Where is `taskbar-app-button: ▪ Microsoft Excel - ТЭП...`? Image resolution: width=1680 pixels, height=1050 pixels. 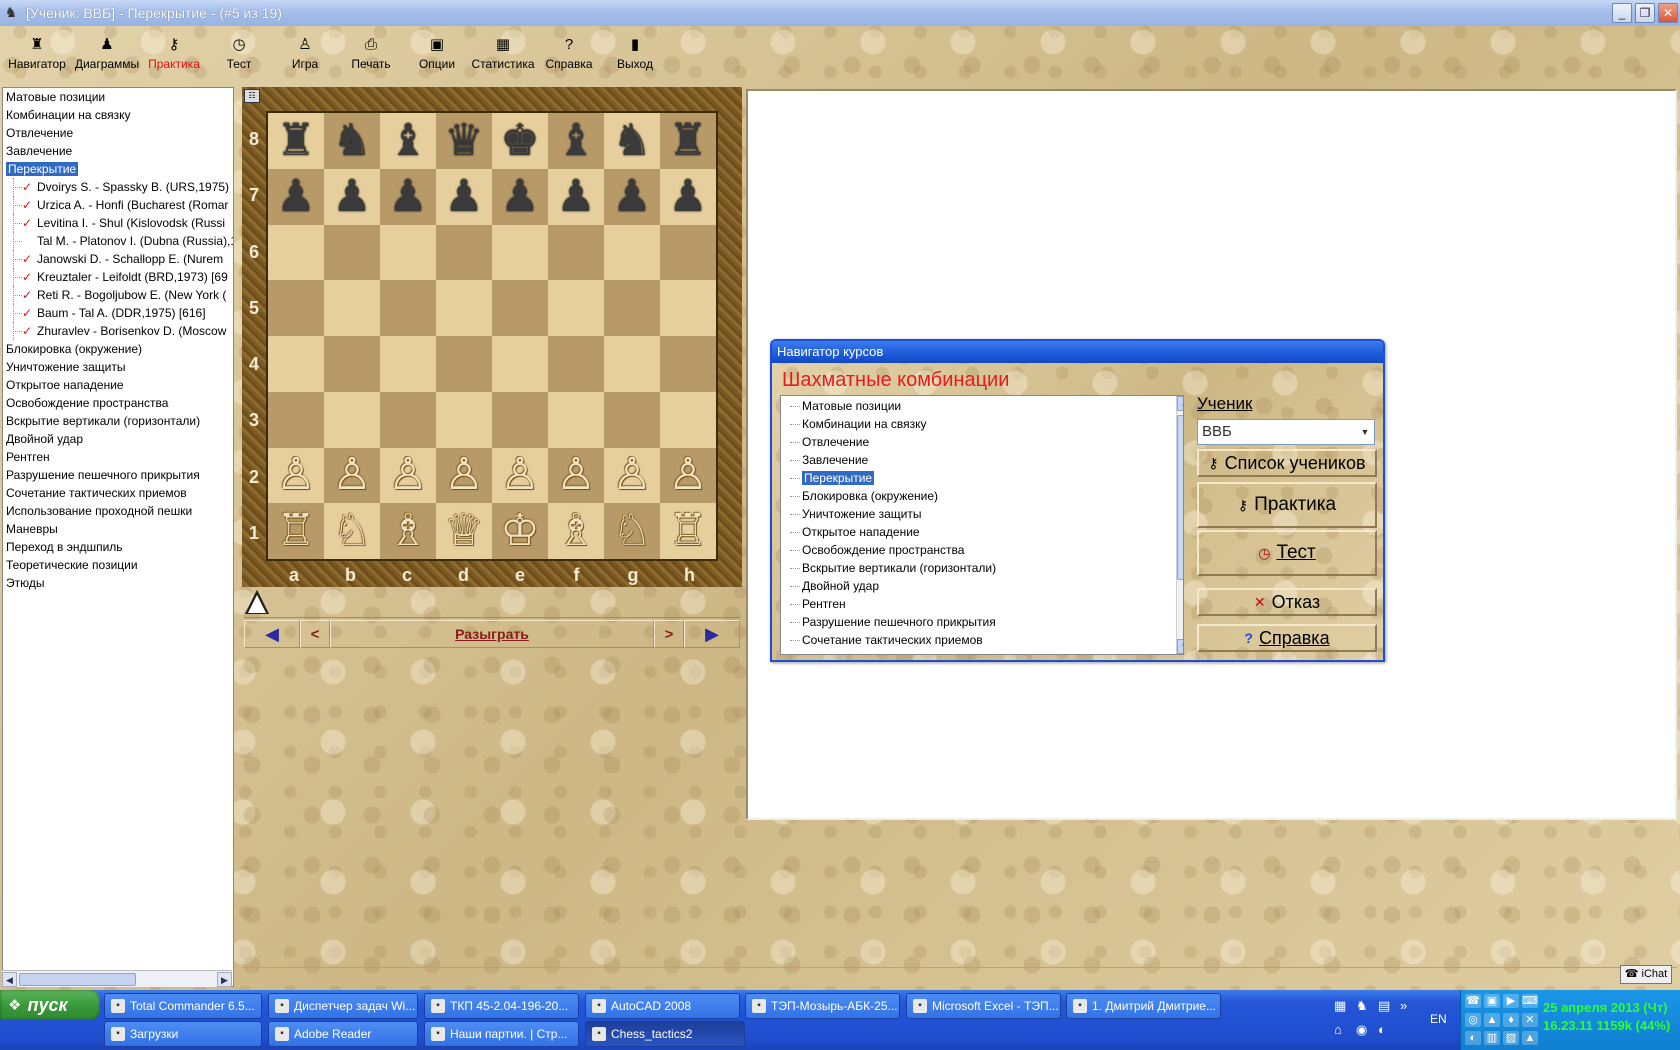 taskbar-app-button: ▪ Microsoft Excel - ТЭП... is located at coordinates (983, 1006).